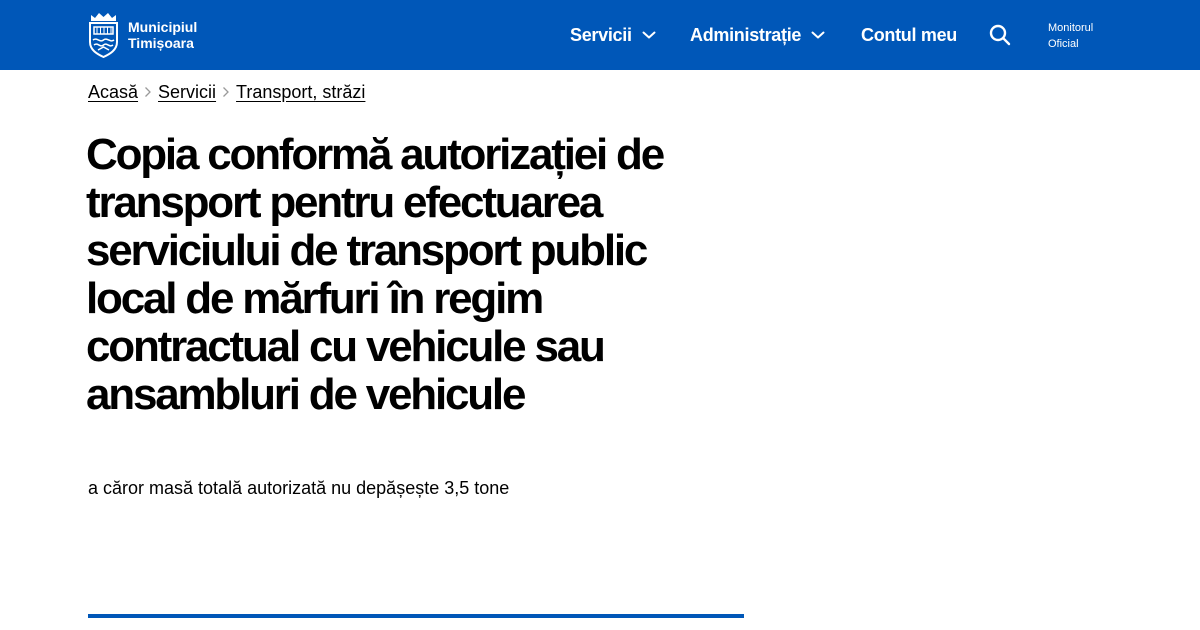 This screenshot has width=1200, height=630. I want to click on breadcrumb-item-acasa: Acasă, so click(113, 92).